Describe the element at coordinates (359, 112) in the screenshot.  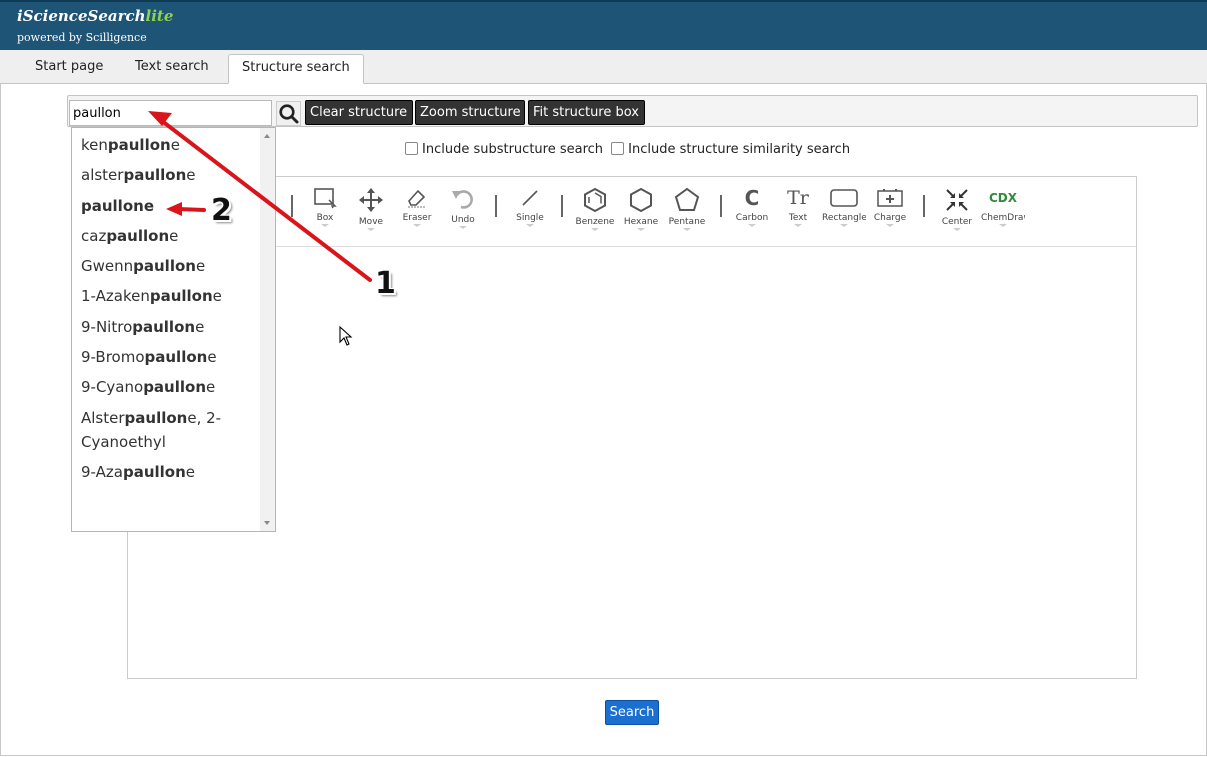
I see `clear-structure-button: Clear structure` at that location.